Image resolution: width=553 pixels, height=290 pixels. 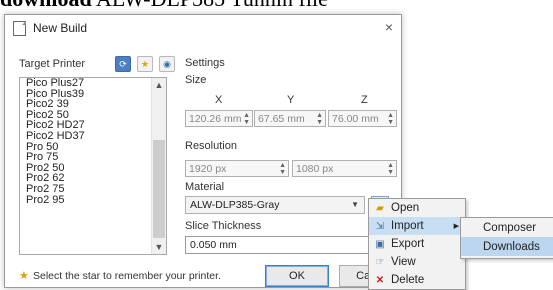 What do you see at coordinates (211, 146) in the screenshot?
I see `resolution-label: Resolution` at bounding box center [211, 146].